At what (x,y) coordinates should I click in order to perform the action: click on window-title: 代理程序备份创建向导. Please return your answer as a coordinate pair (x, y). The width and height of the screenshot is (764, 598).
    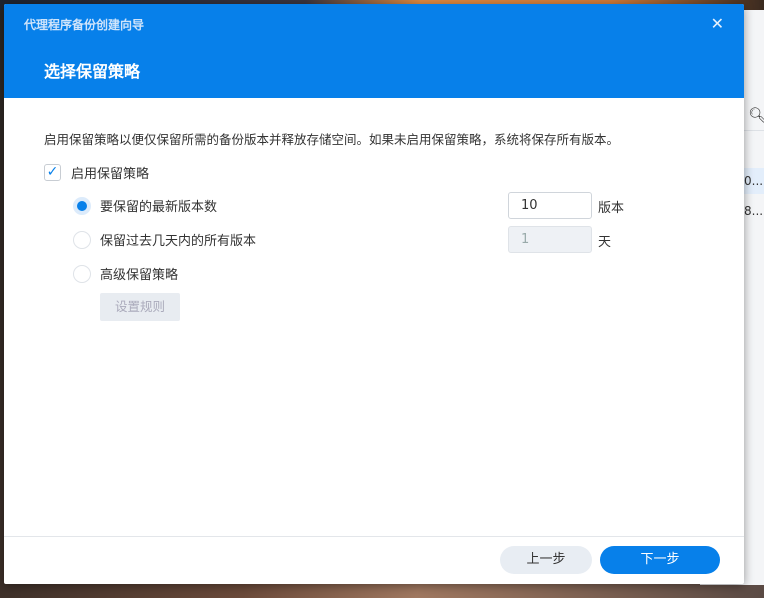
    Looking at the image, I should click on (84, 25).